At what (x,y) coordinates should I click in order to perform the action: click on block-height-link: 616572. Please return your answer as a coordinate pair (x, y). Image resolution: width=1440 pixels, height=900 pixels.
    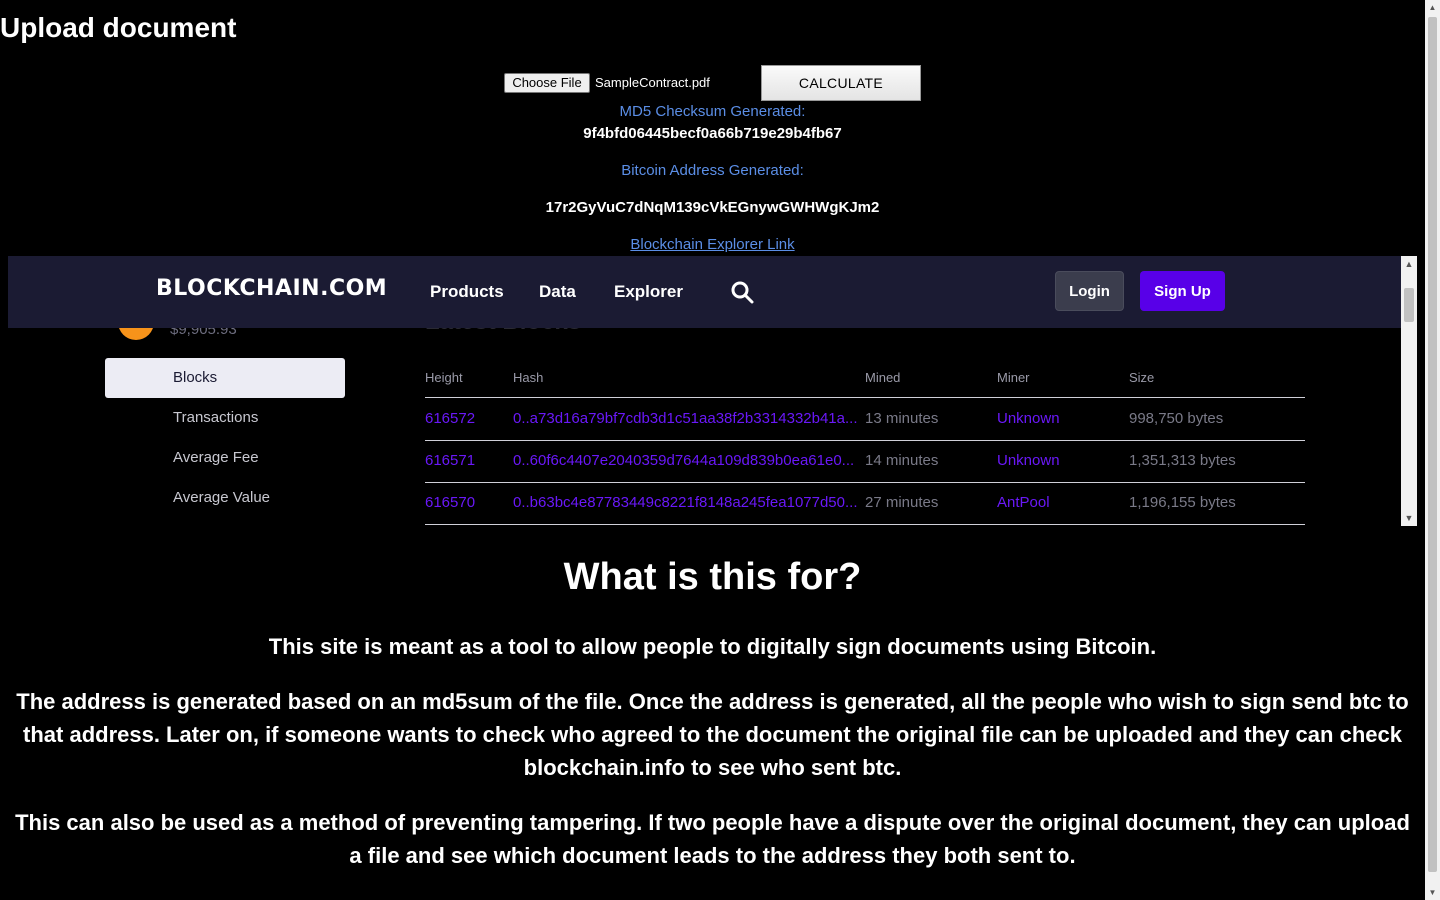
    Looking at the image, I should click on (450, 418).